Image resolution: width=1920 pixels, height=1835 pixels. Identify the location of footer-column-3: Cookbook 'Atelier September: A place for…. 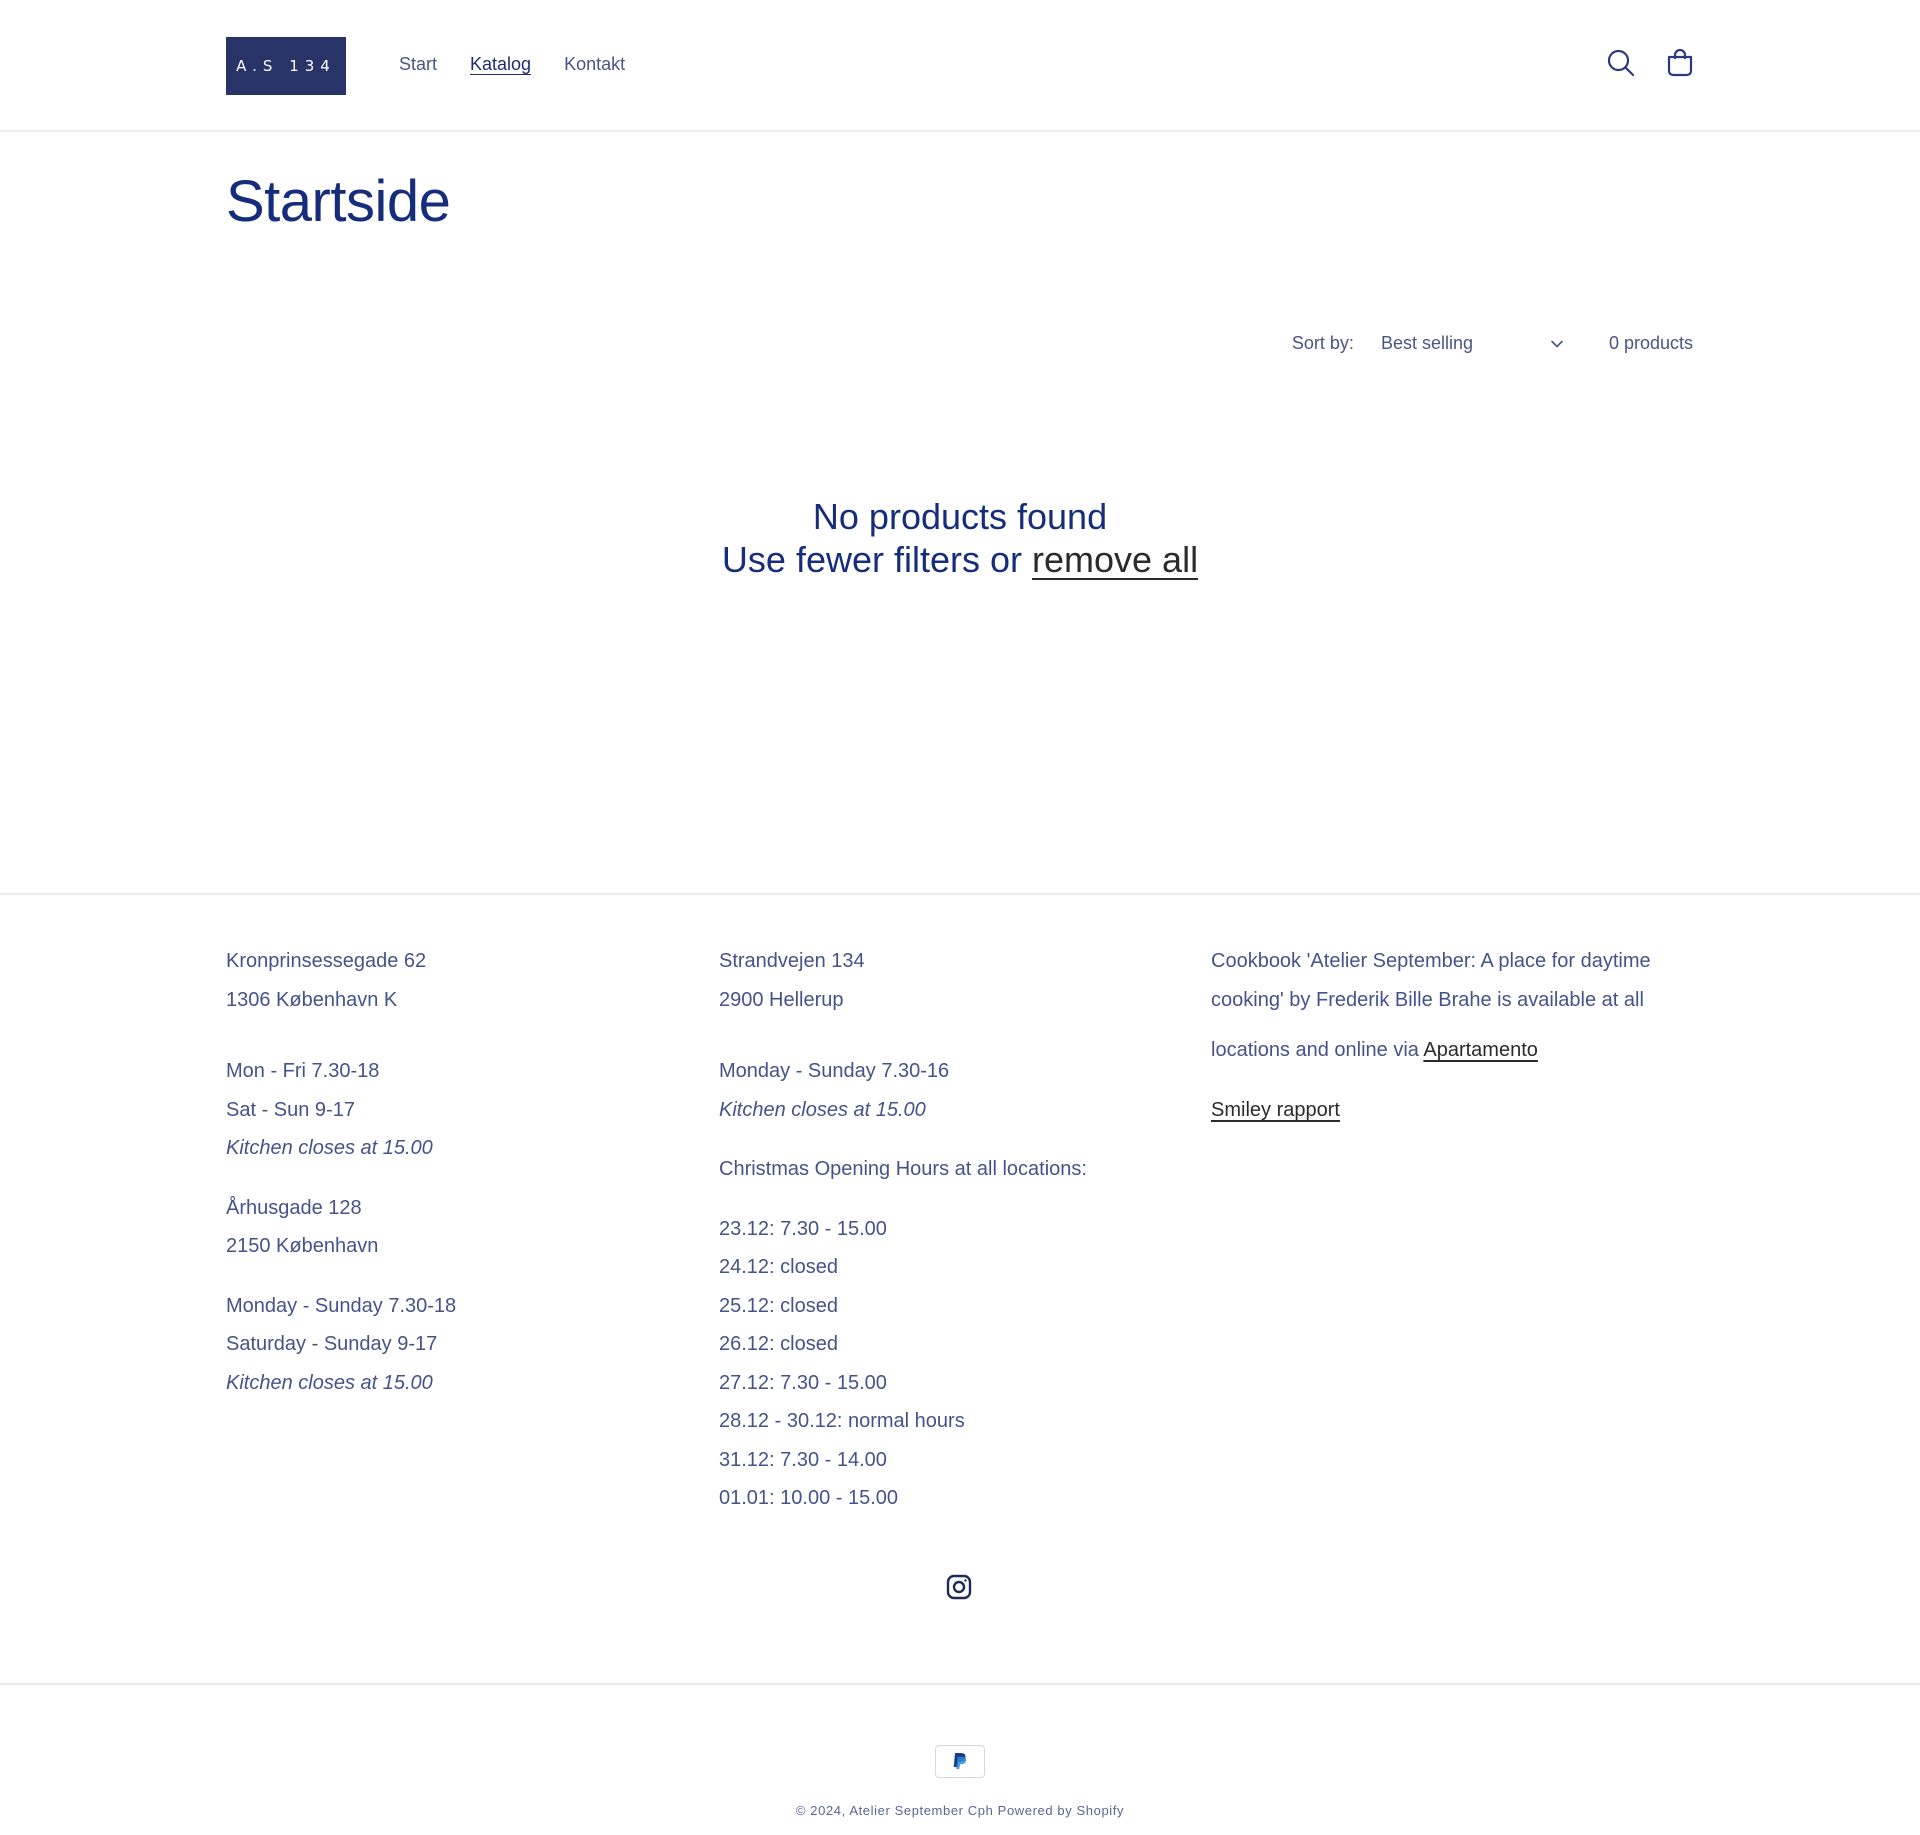
(1461, 1036).